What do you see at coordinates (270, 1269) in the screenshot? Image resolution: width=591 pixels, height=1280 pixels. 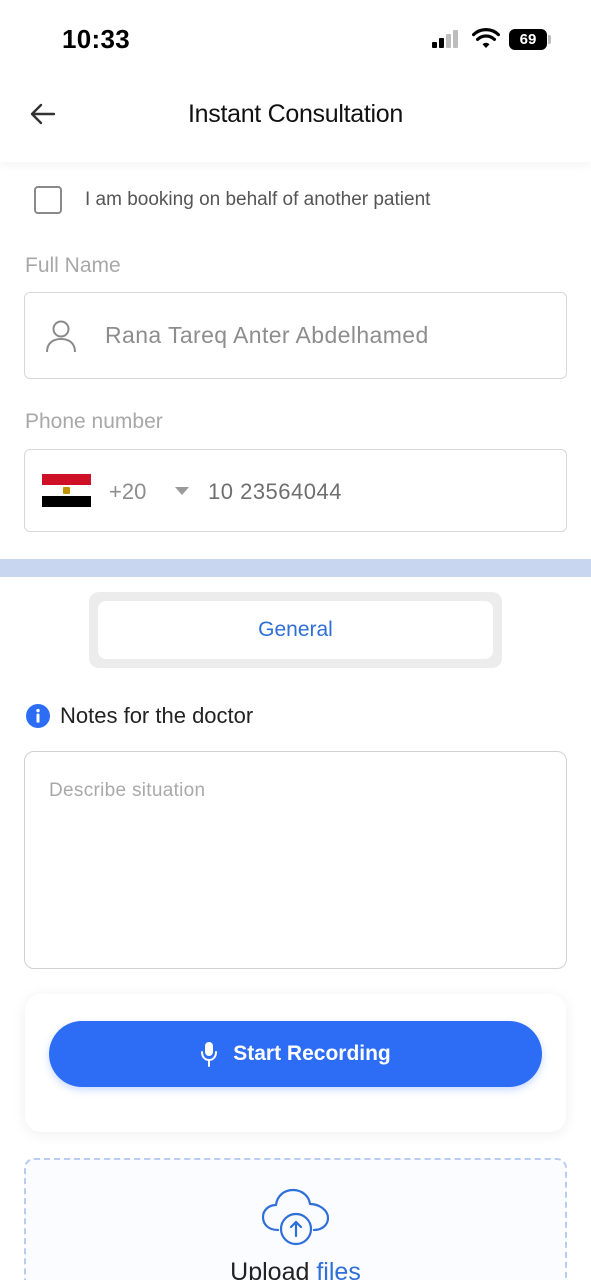 I see `upload-text-prefix: Upload` at bounding box center [270, 1269].